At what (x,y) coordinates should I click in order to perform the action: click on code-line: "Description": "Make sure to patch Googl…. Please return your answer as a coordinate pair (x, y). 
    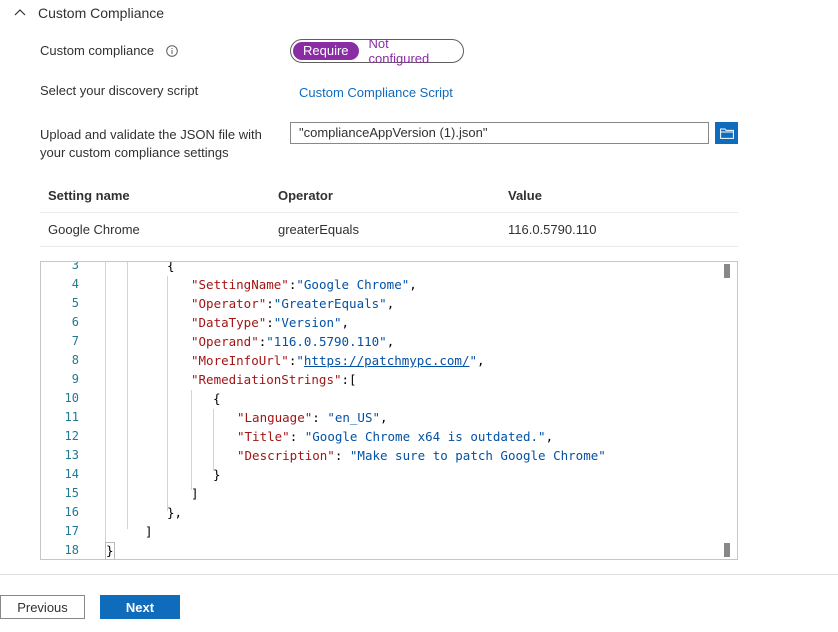
    Looking at the image, I should click on (421, 455).